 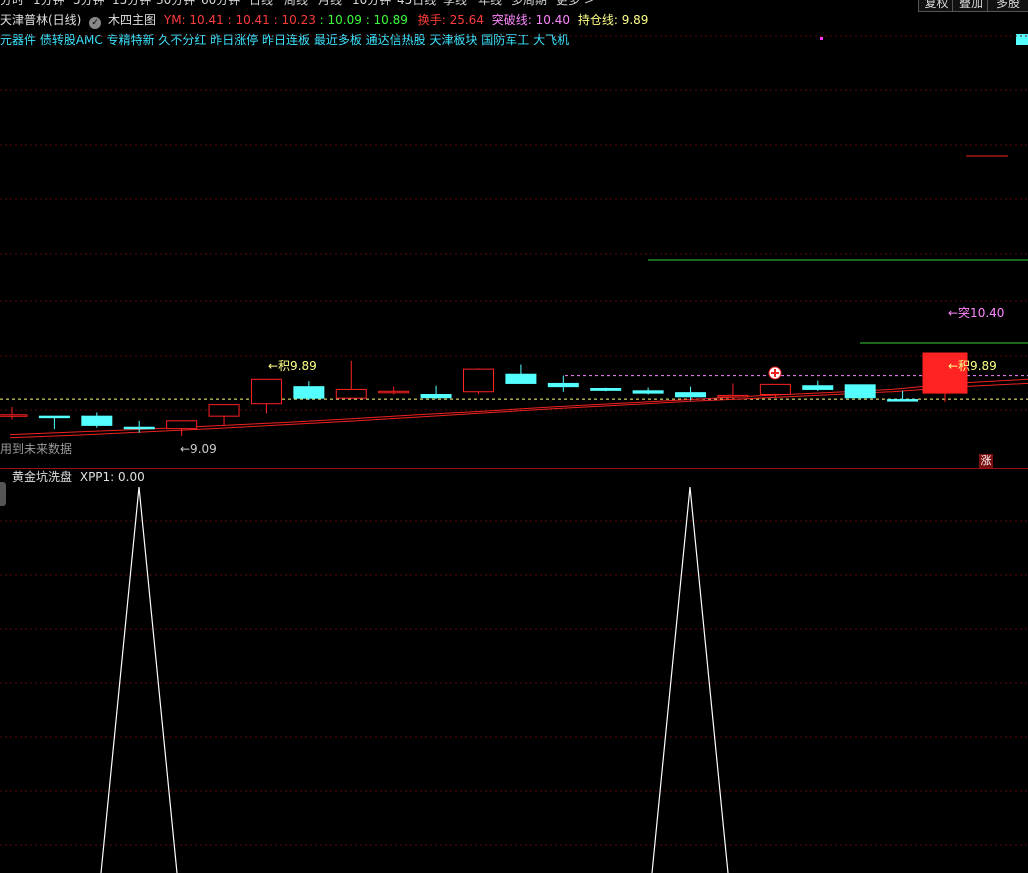 What do you see at coordinates (112, 477) in the screenshot?
I see `sub-indicator-value: XPP1: 0.00` at bounding box center [112, 477].